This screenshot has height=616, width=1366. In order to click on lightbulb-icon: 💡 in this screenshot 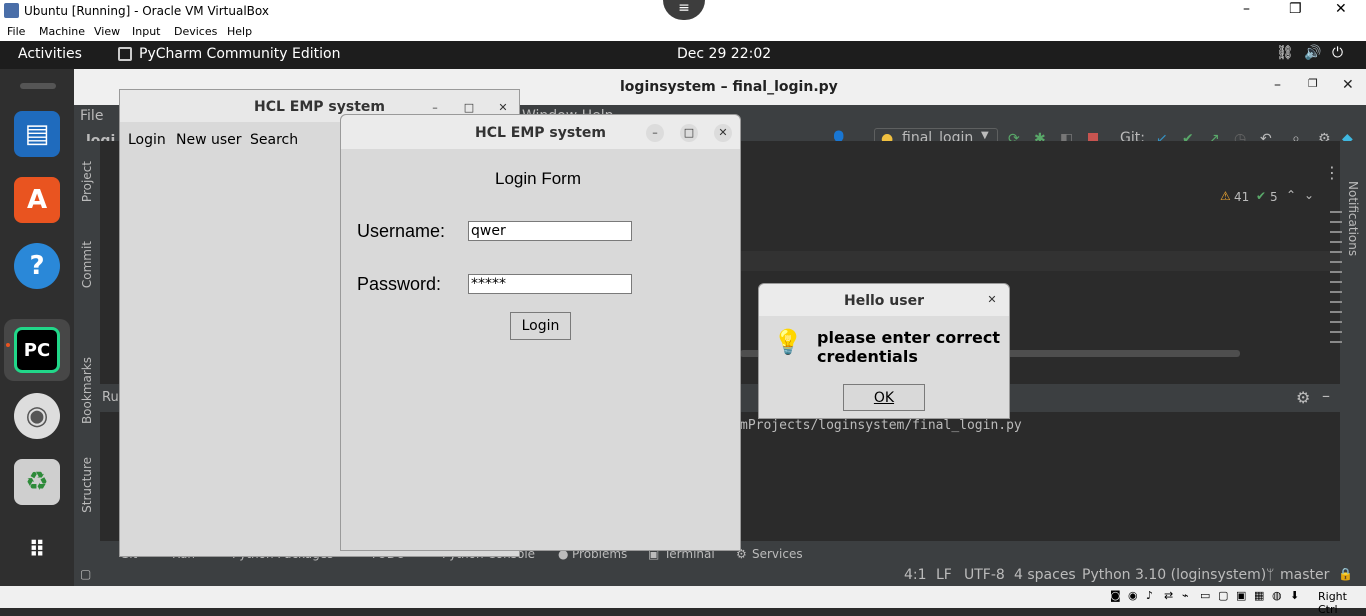, I will do `click(788, 342)`.